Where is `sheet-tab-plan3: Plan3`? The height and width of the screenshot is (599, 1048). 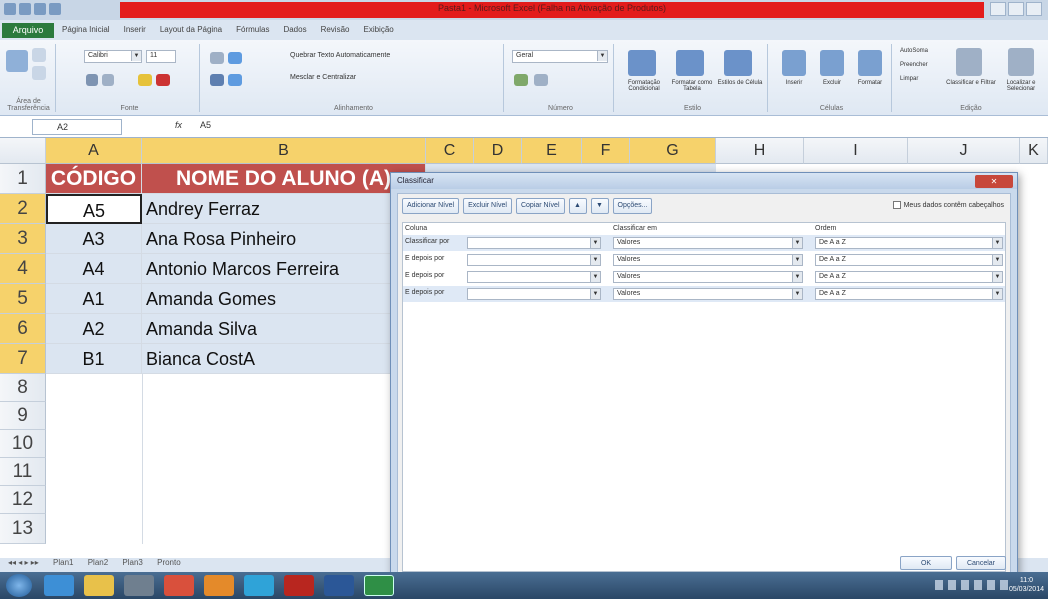 sheet-tab-plan3: Plan3 is located at coordinates (132, 562).